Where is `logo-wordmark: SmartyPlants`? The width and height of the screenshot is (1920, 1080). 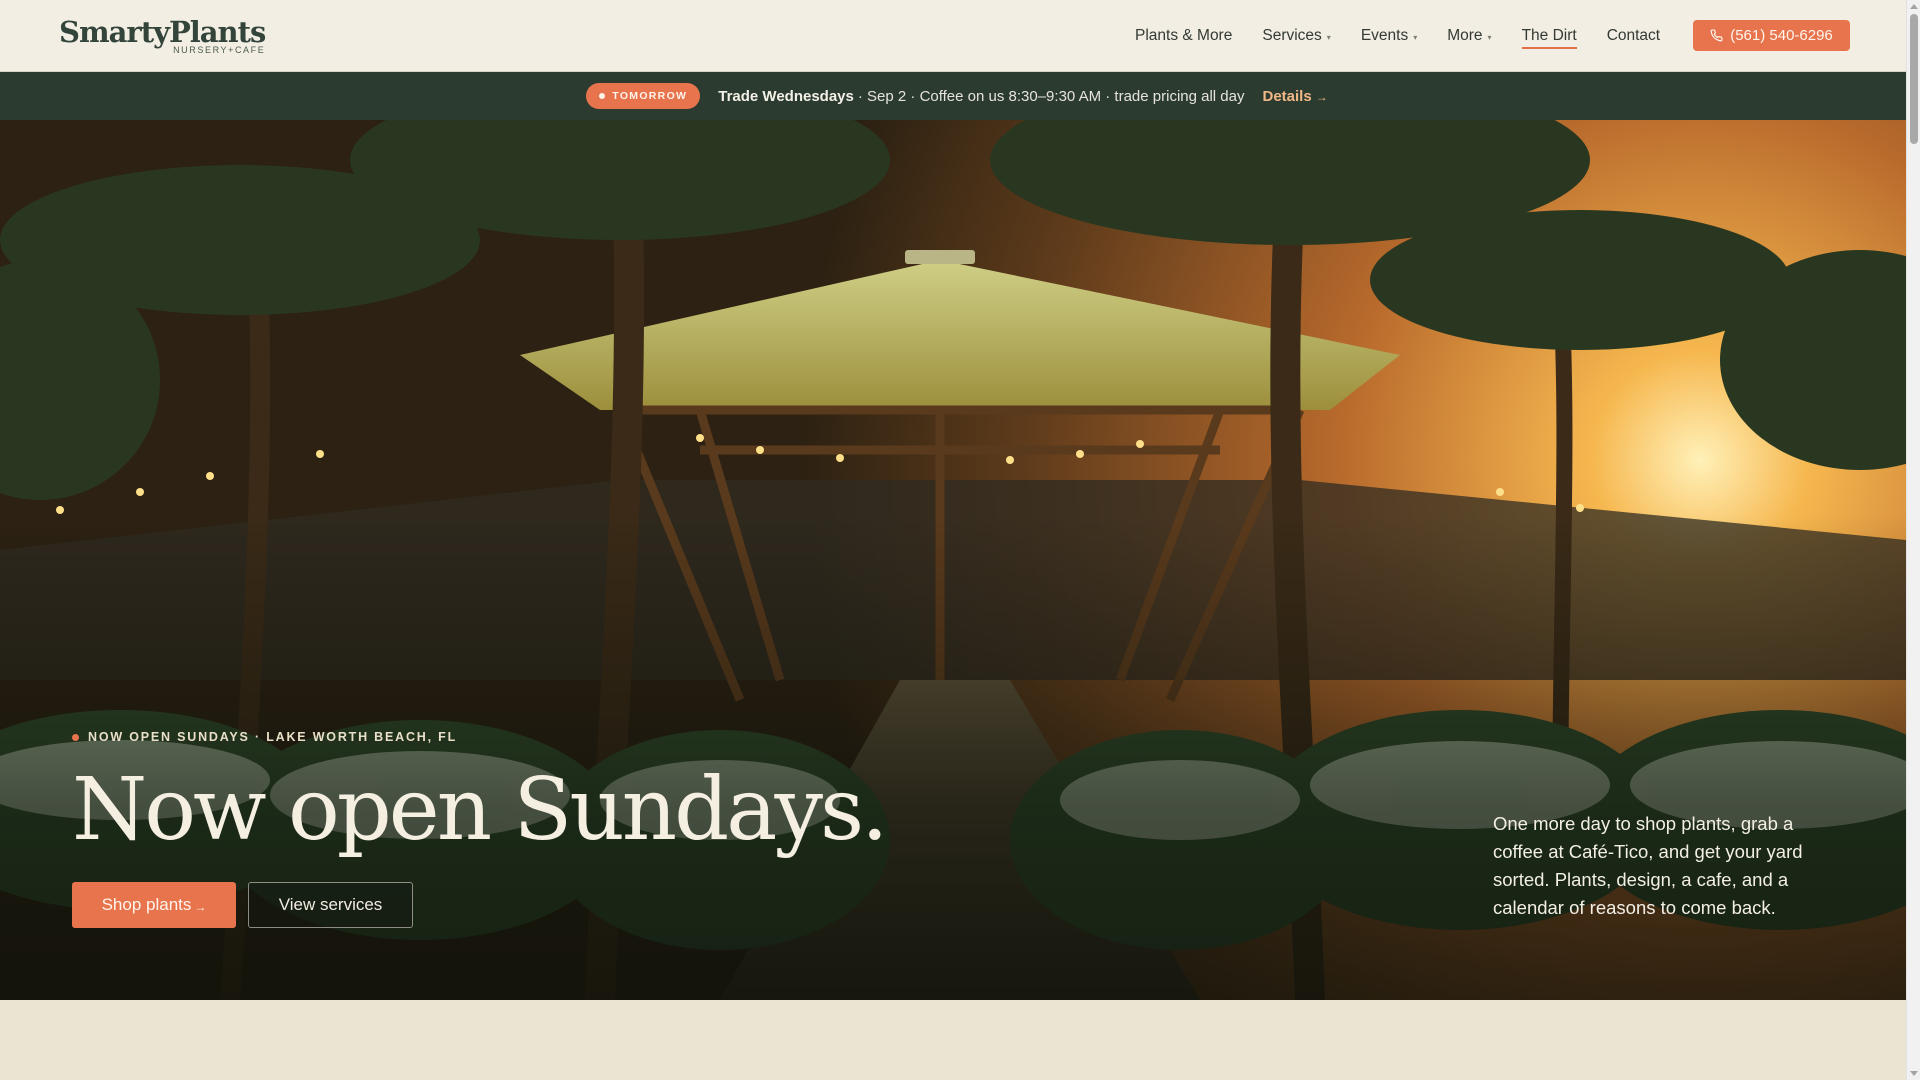
logo-wordmark: SmartyPlants is located at coordinates (162, 32).